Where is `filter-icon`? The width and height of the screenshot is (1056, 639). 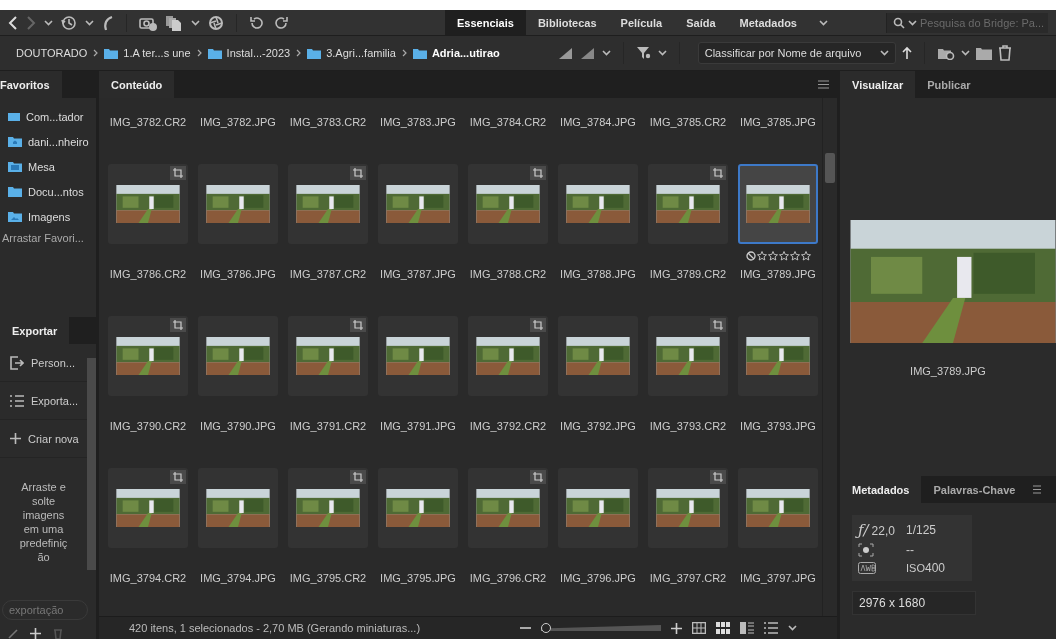
filter-icon is located at coordinates (643, 53).